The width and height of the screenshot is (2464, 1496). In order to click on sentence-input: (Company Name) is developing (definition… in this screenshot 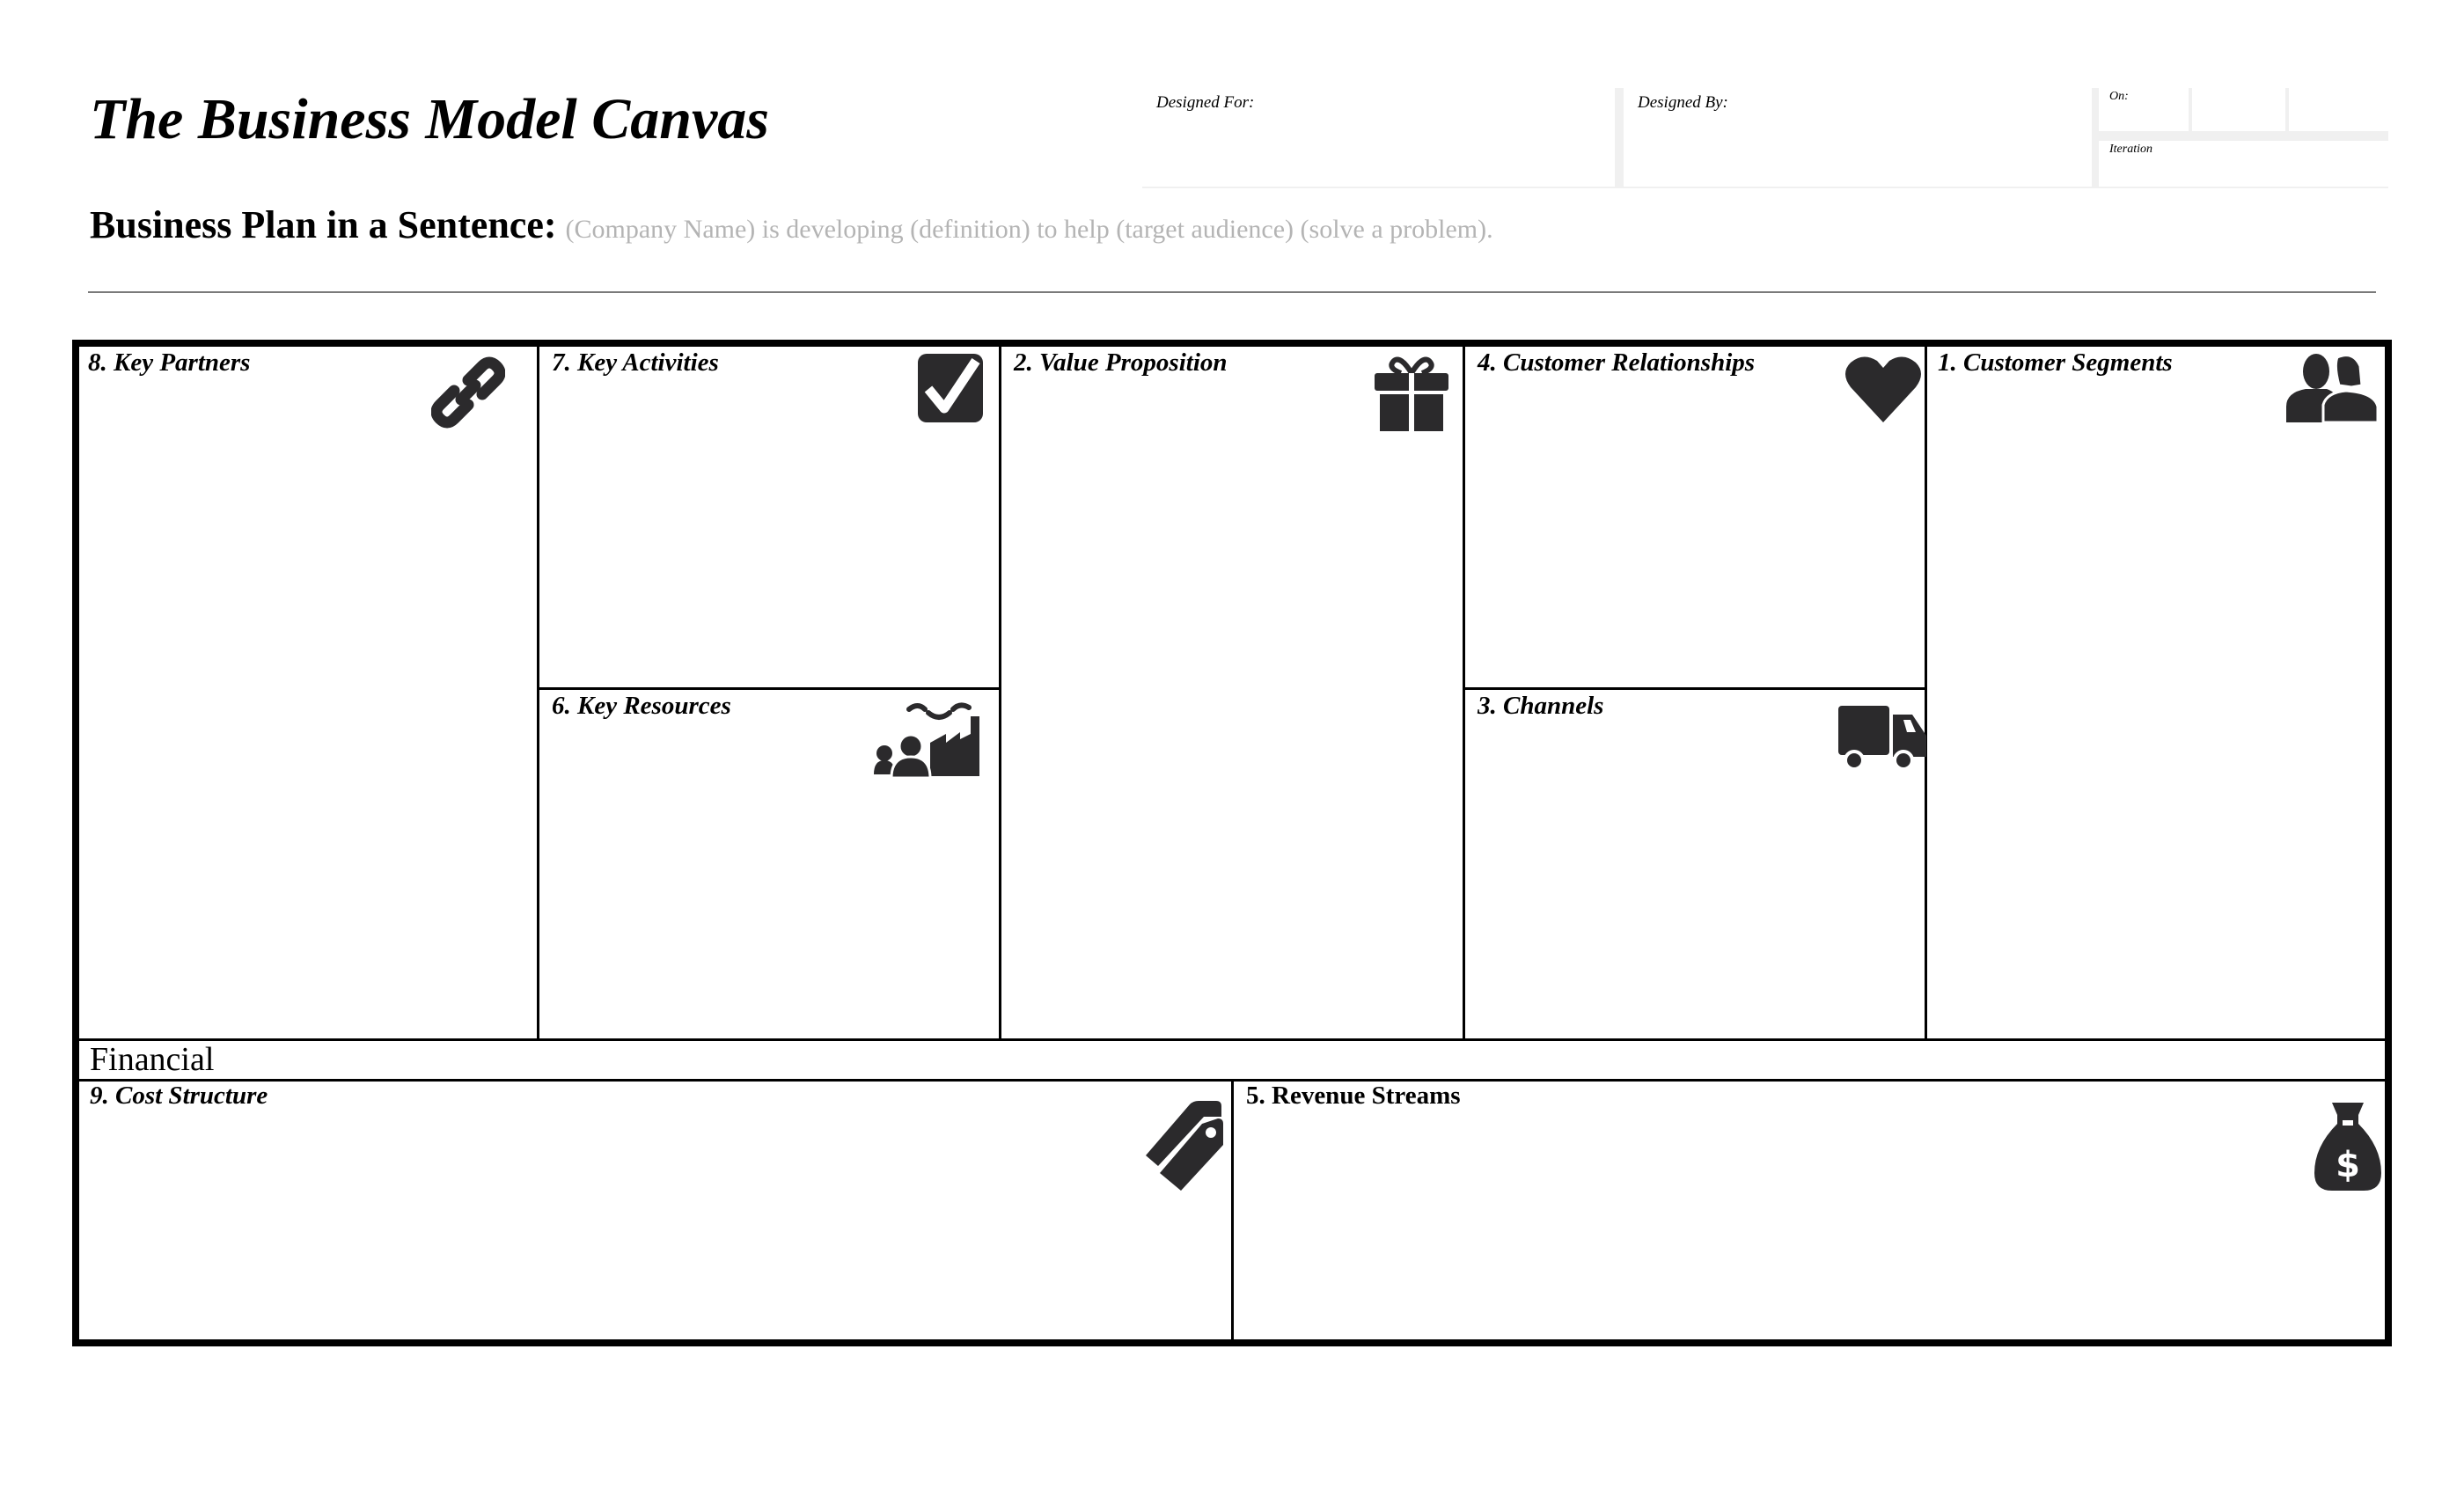, I will do `click(1029, 230)`.